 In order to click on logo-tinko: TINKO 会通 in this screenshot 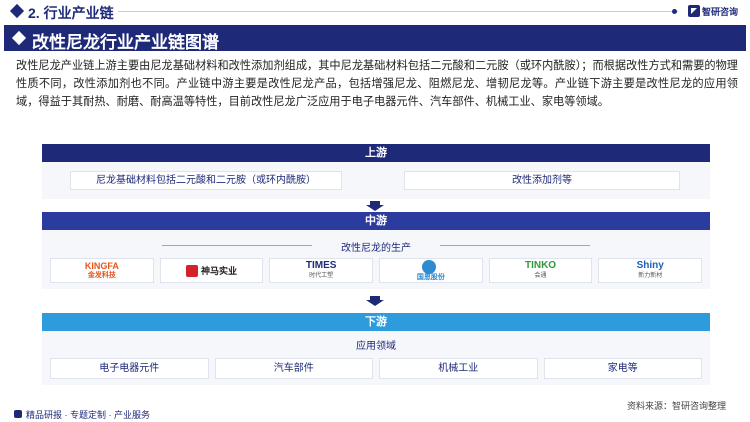, I will do `click(540, 270)`.